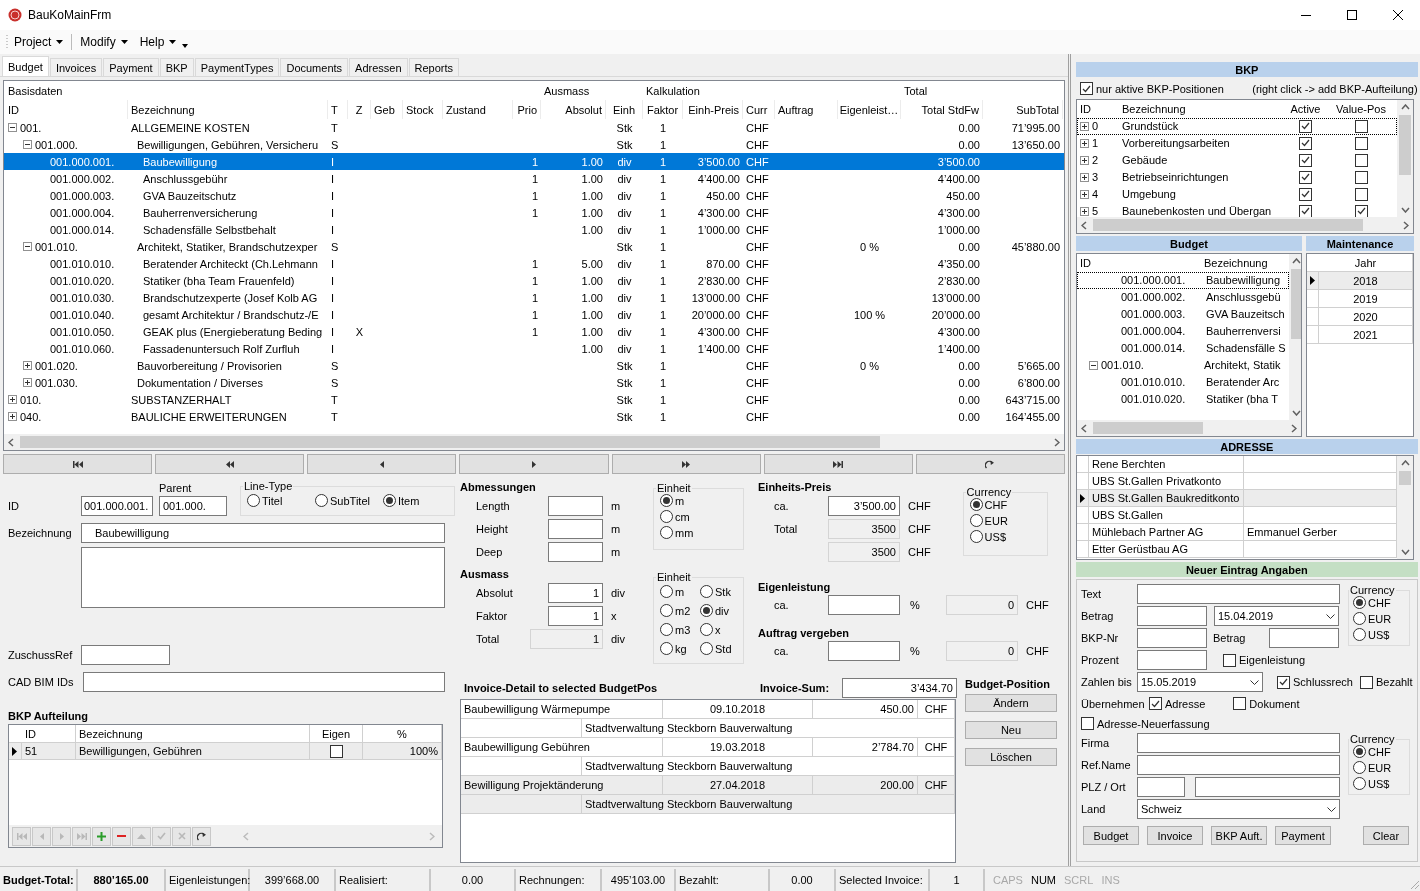 This screenshot has height=891, width=1420. What do you see at coordinates (434, 67) in the screenshot?
I see `tab: Reports` at bounding box center [434, 67].